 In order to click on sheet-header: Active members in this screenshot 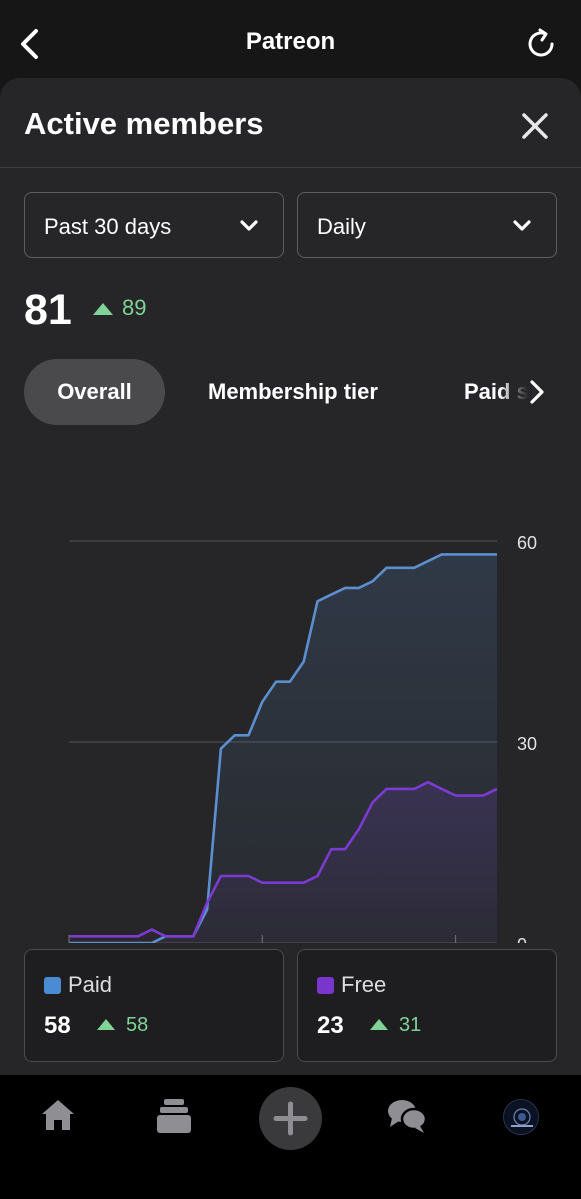, I will do `click(290, 123)`.